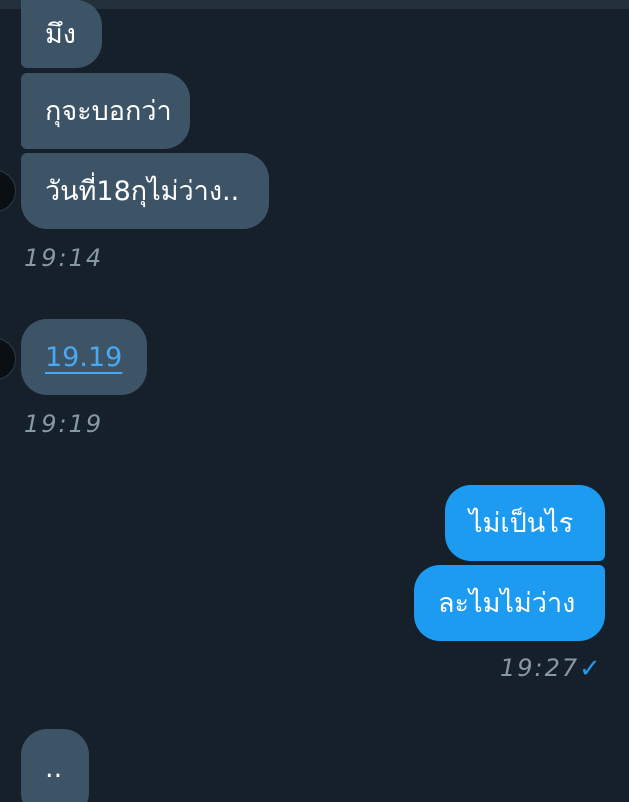 The width and height of the screenshot is (629, 802). I want to click on message-text: กุจะบอกว่า, so click(108, 111).